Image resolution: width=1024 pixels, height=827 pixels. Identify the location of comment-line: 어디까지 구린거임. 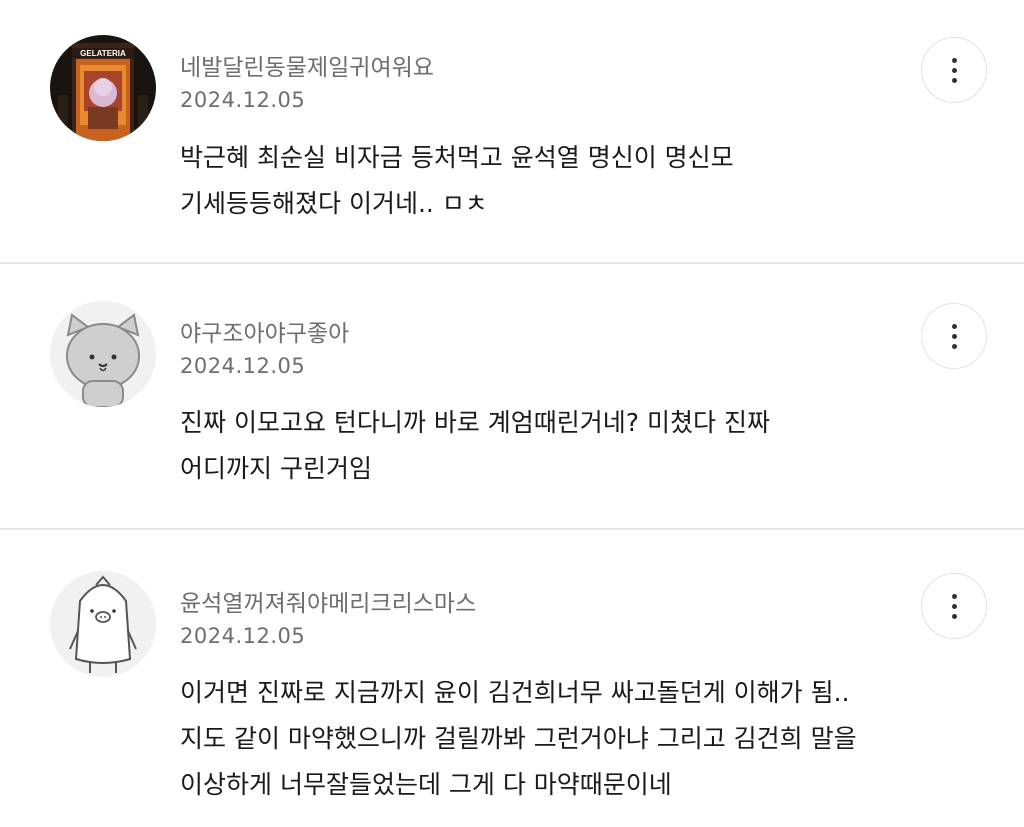
(276, 468).